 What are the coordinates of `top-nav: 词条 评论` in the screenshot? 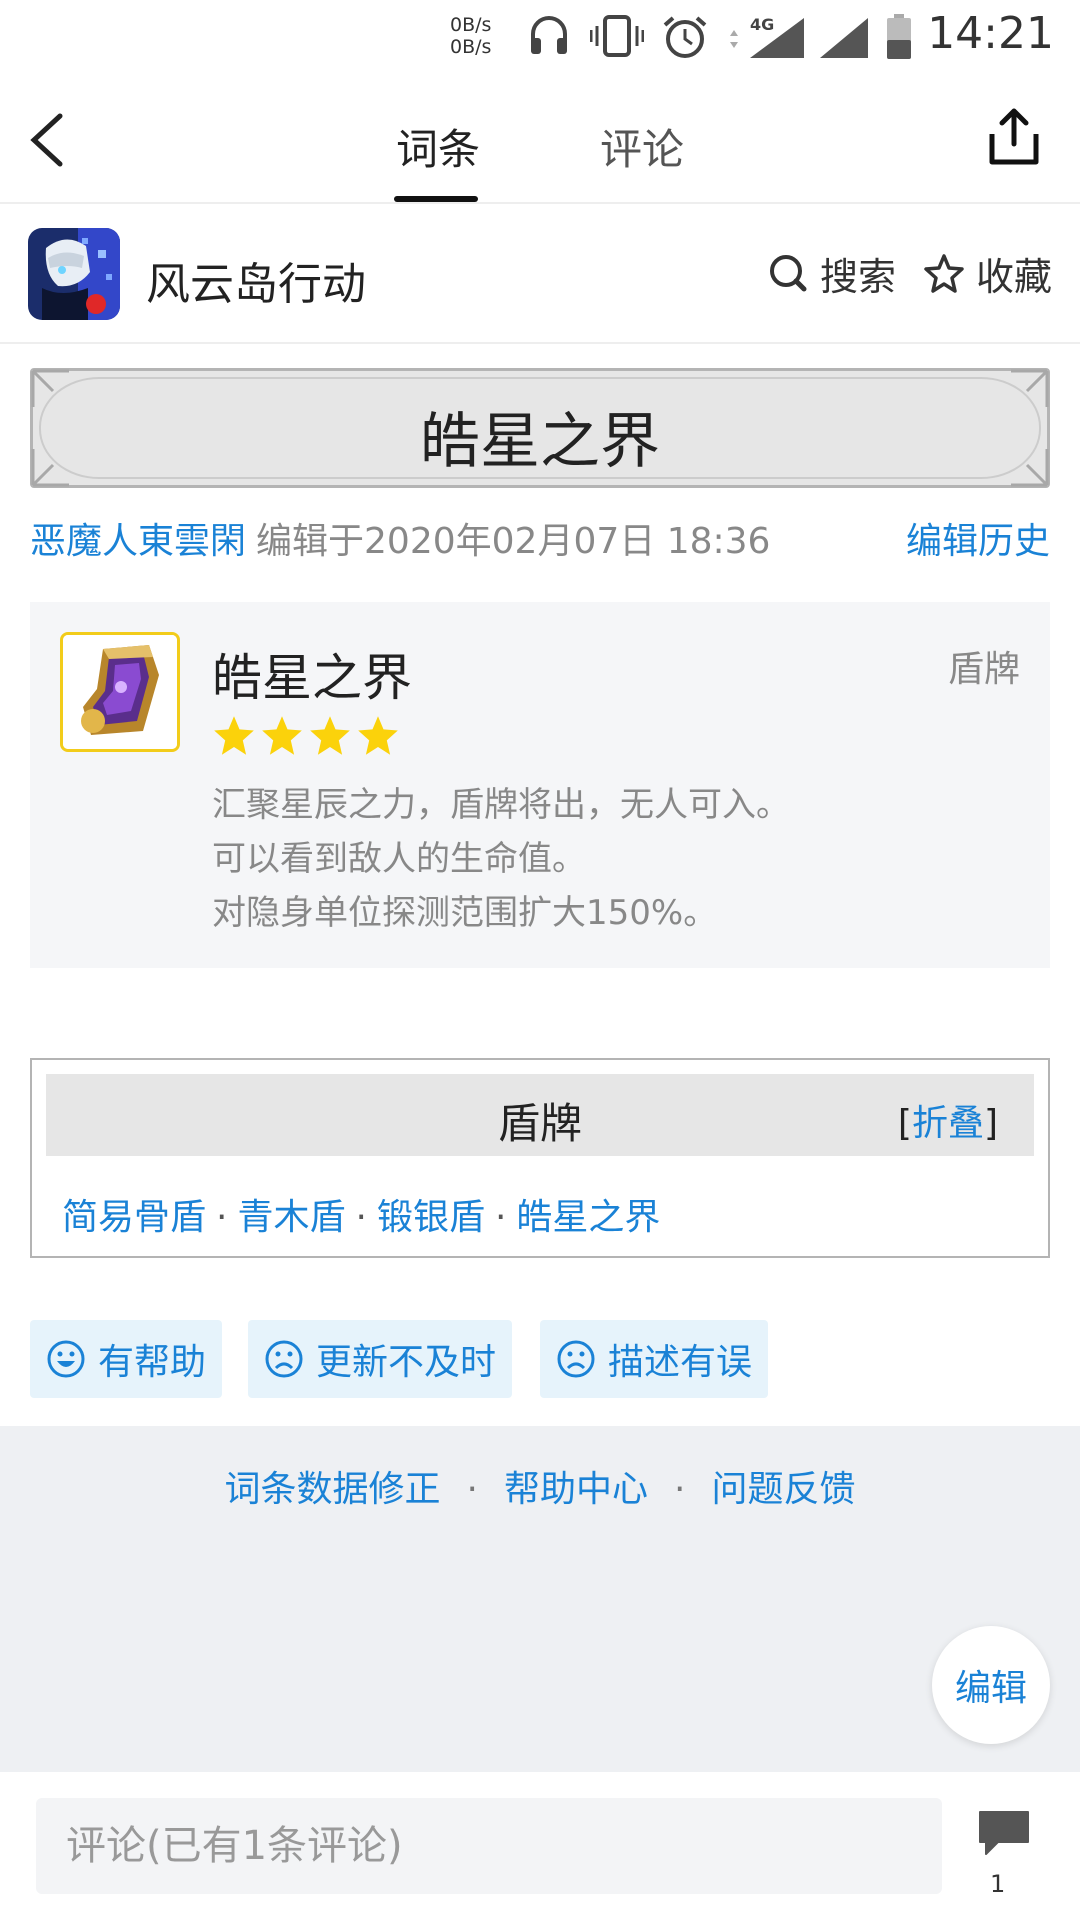 It's located at (540, 140).